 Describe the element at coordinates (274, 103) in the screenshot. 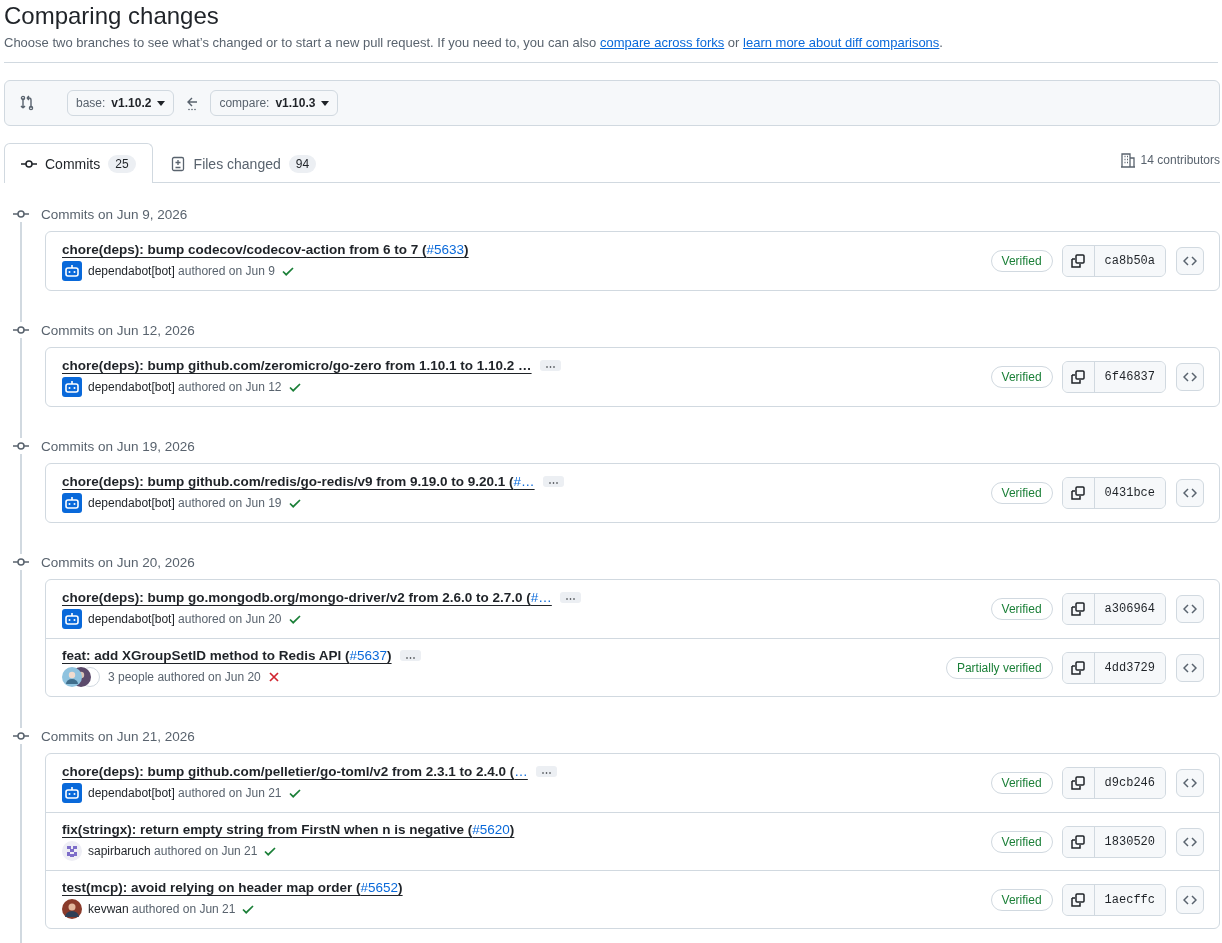

I see `branch-dropdown: compare: v1.10.3` at that location.